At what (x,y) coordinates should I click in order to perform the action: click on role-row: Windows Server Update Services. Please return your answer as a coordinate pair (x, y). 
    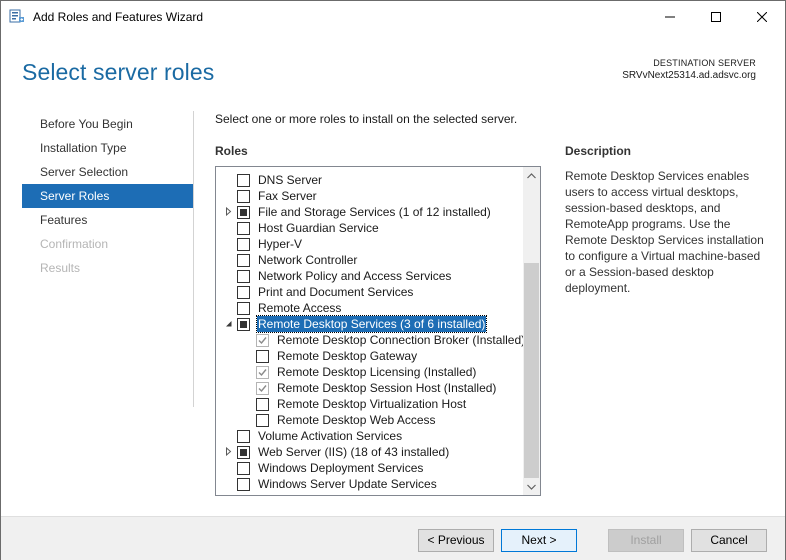
    Looking at the image, I should click on (370, 484).